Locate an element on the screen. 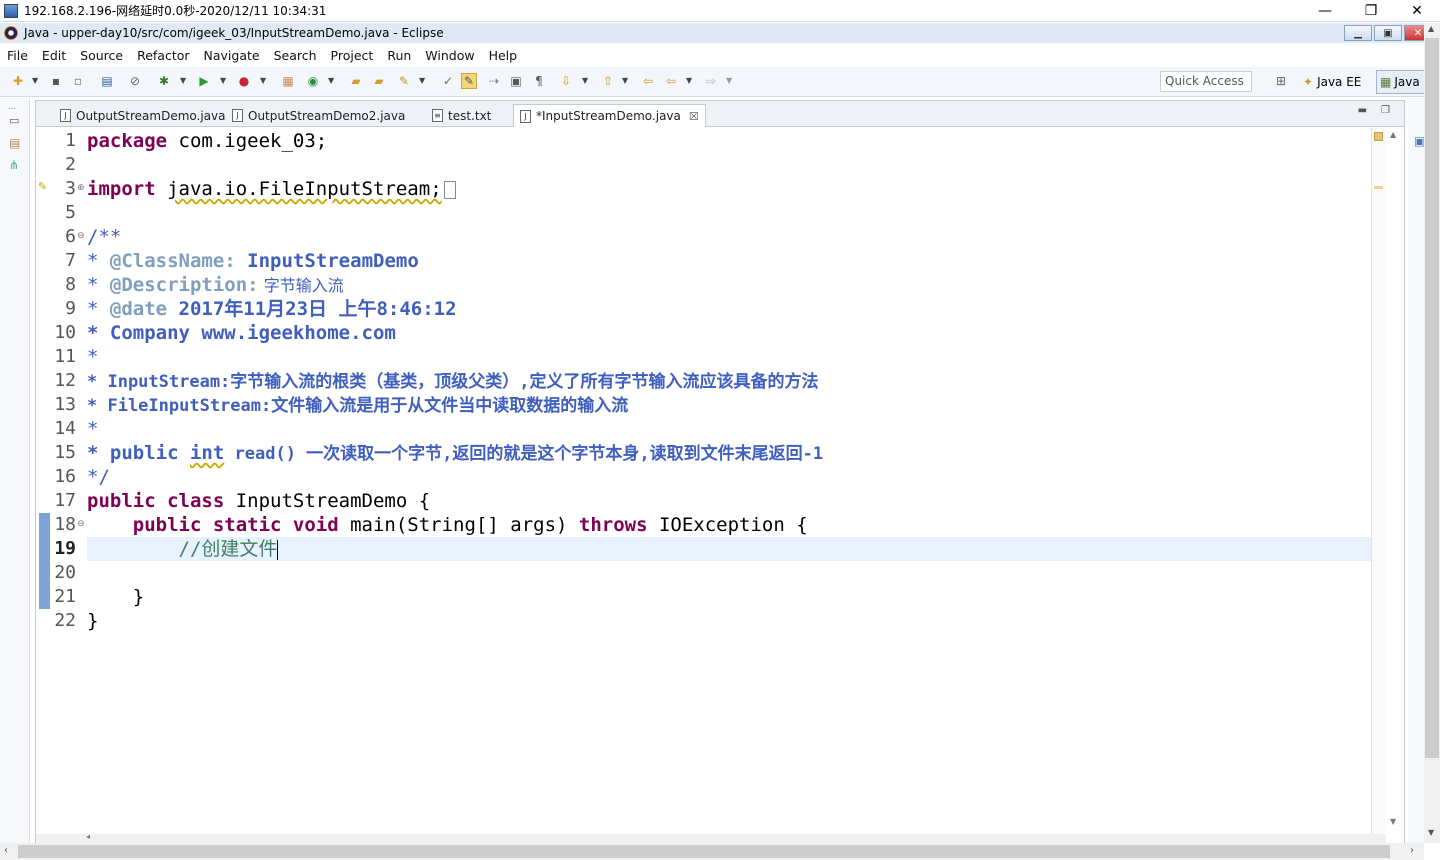 Image resolution: width=1440 pixels, height=860 pixels. menu-refactor: Refactor is located at coordinates (163, 55).